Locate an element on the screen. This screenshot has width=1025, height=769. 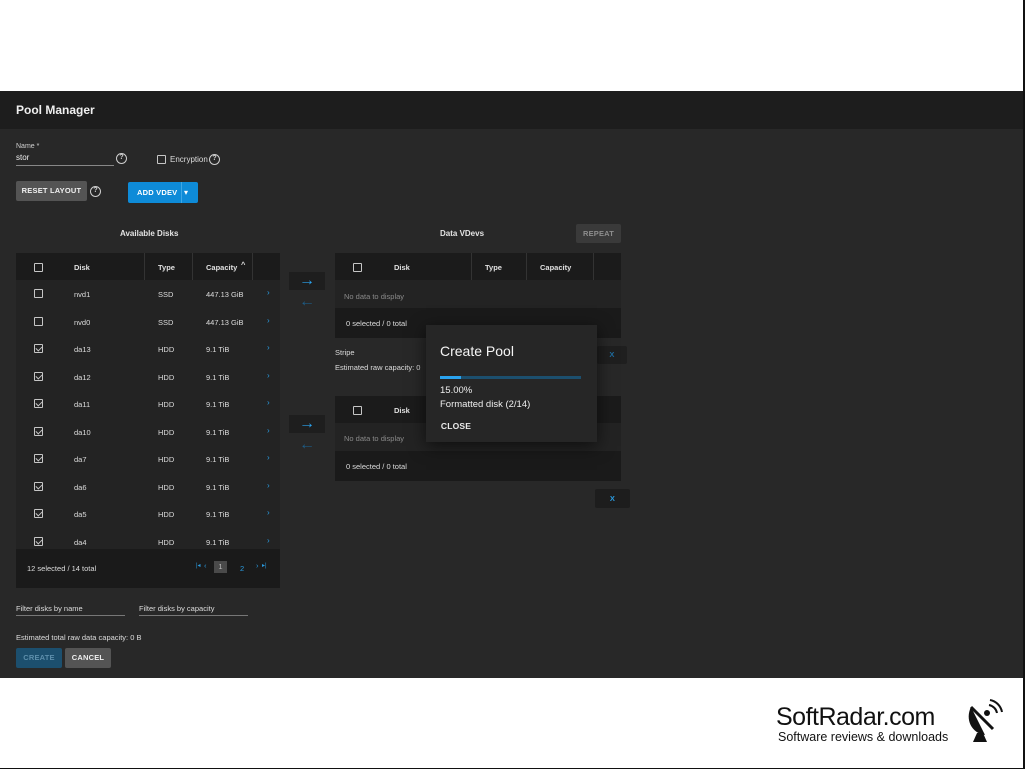
table-row: da11 HDD 9.1 TiB › is located at coordinates (148, 404).